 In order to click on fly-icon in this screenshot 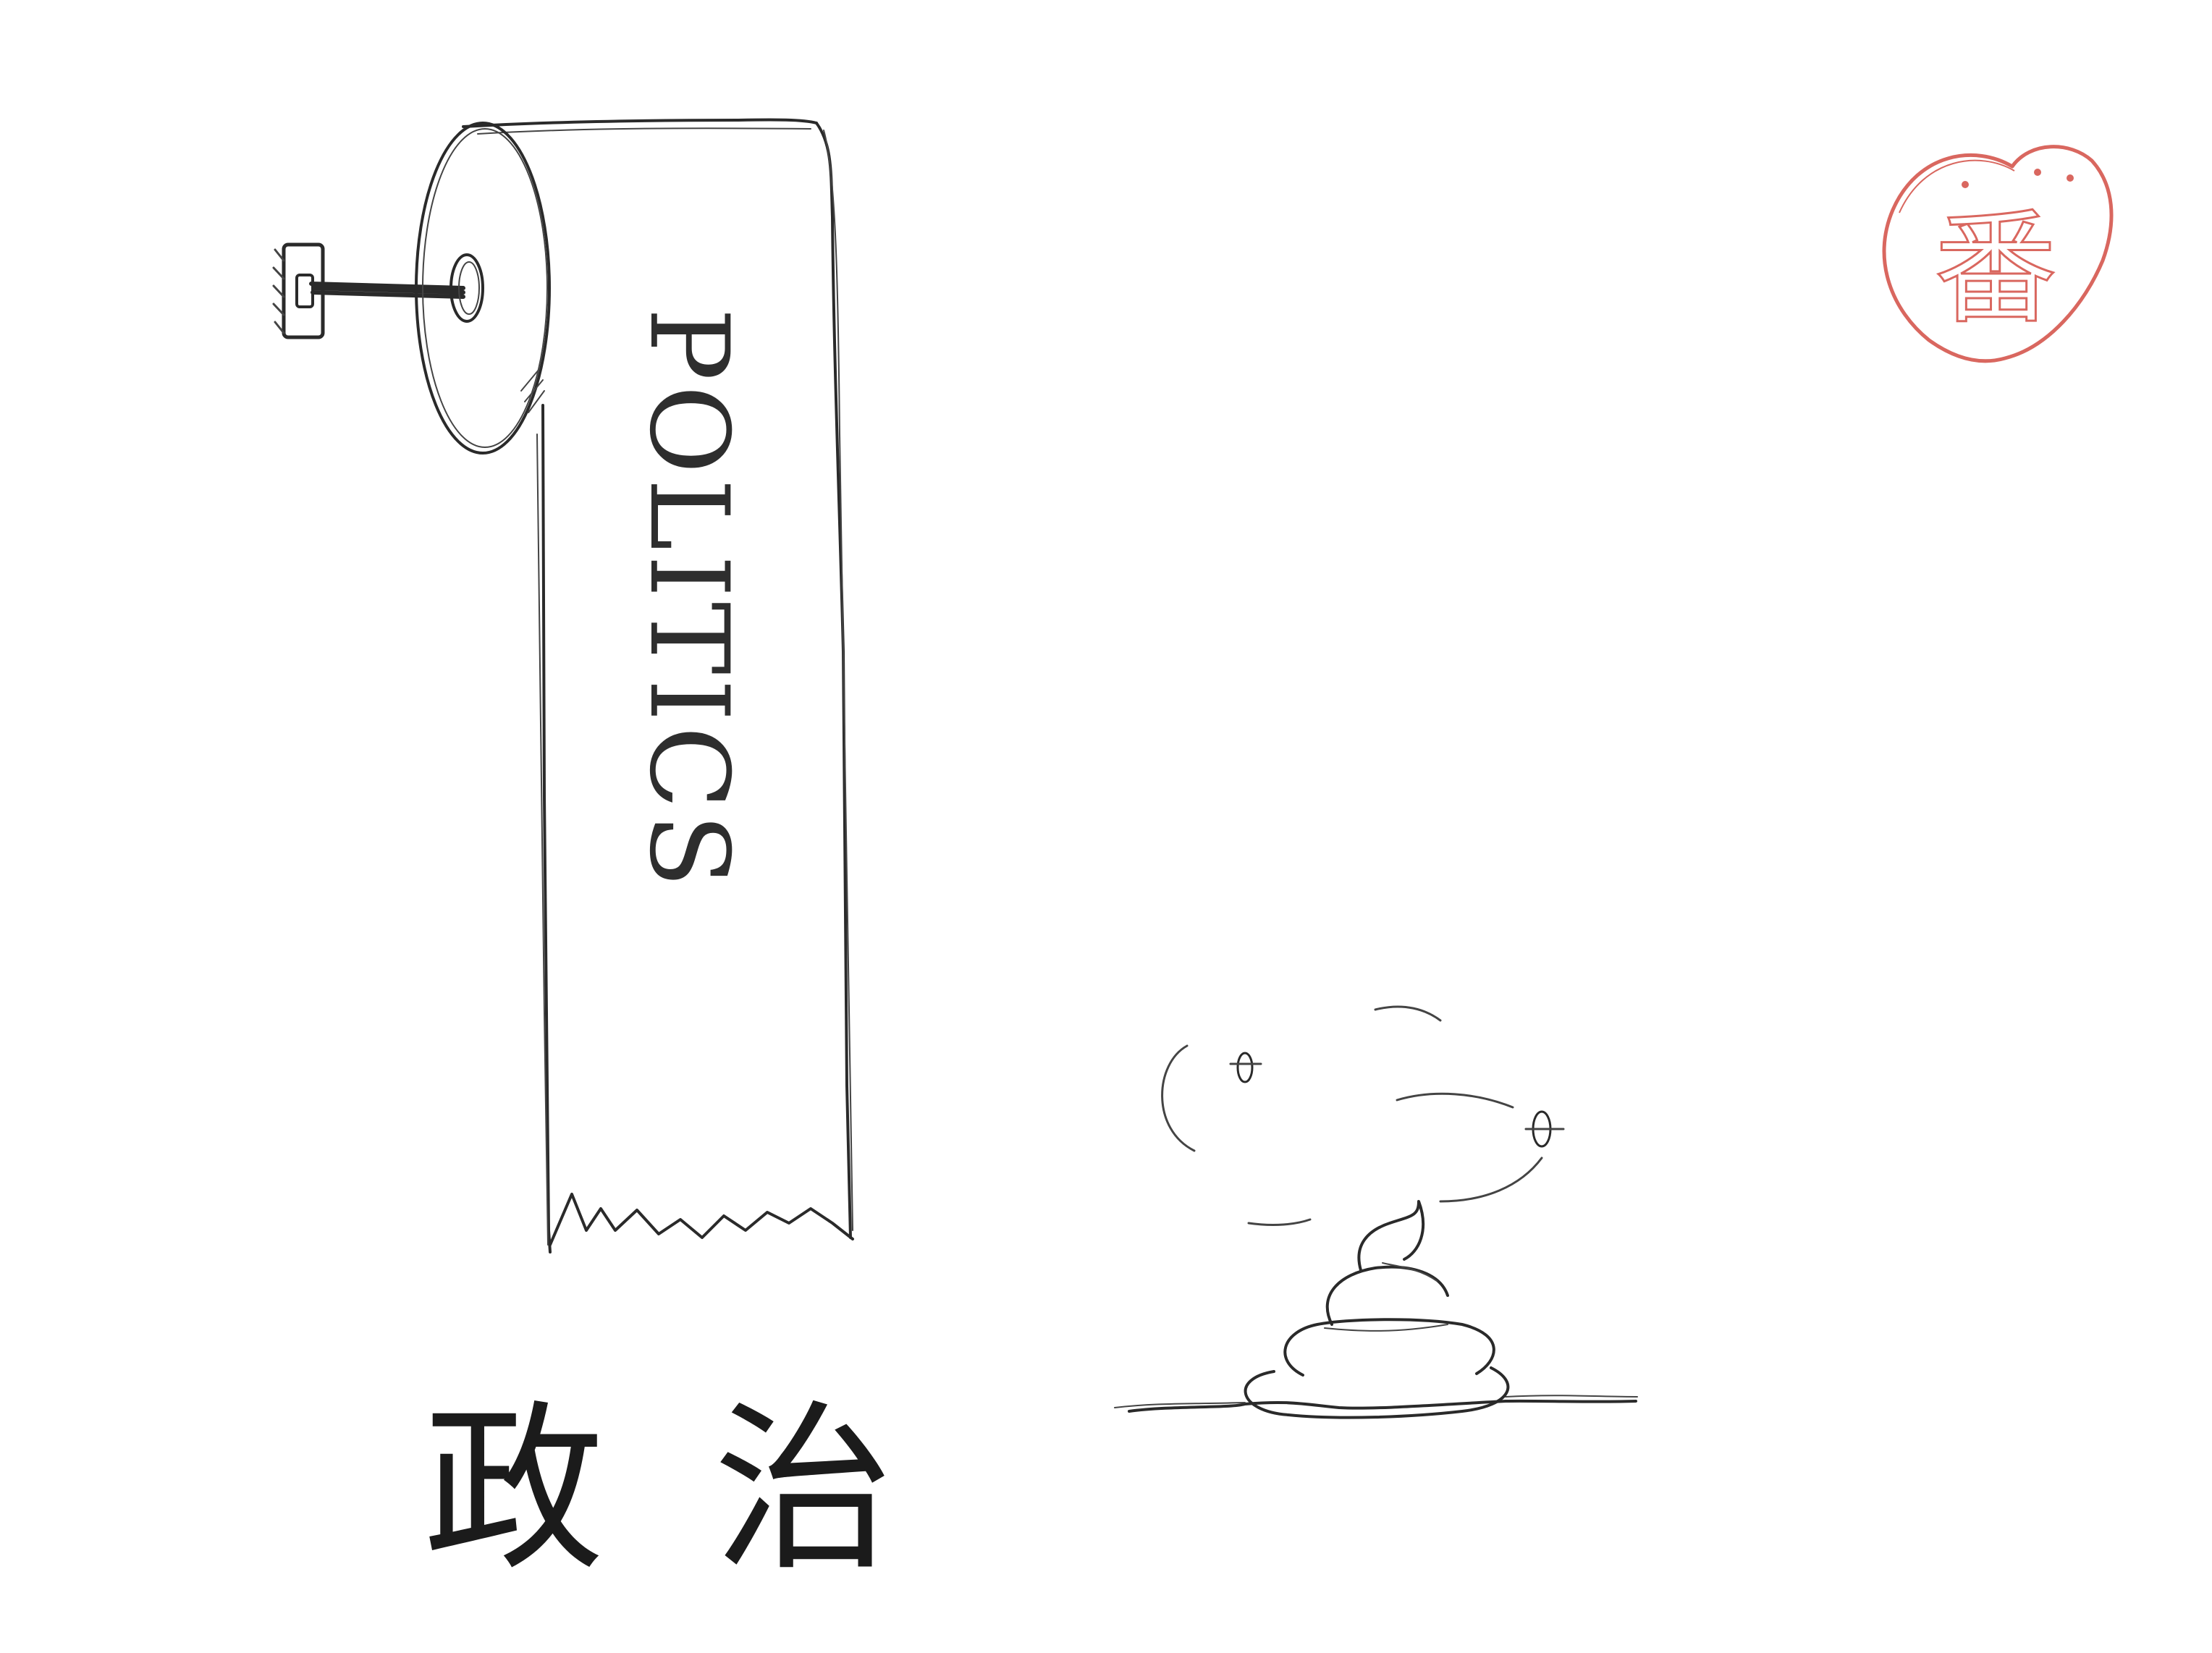, I will do `click(1363, 1115)`.